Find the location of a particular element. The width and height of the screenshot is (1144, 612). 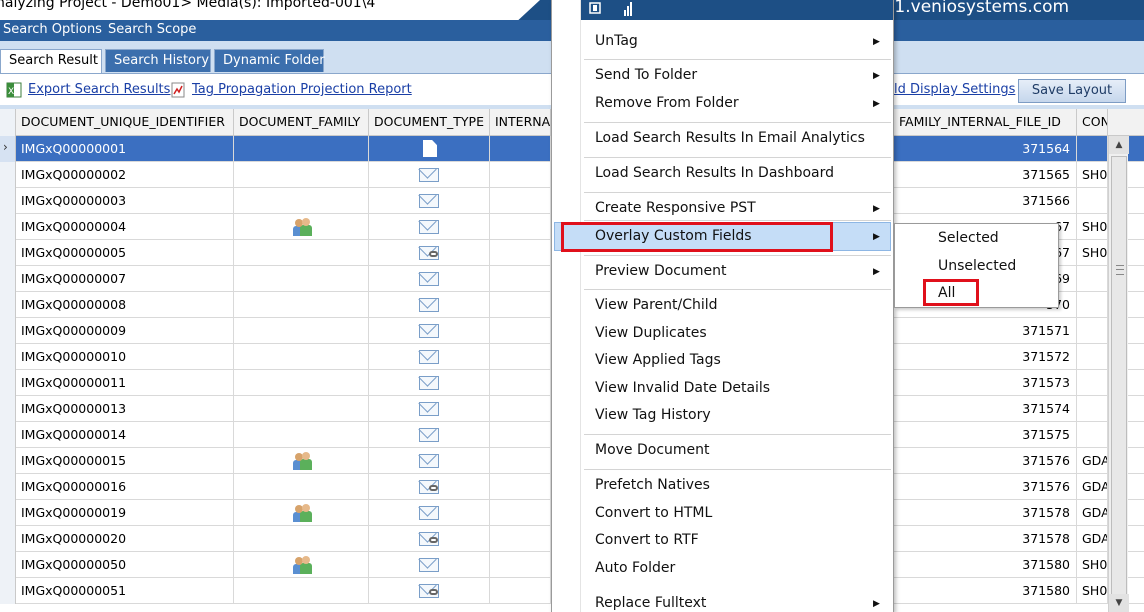

vertical-scrollbar: ▲ ▼ is located at coordinates (1118, 374).